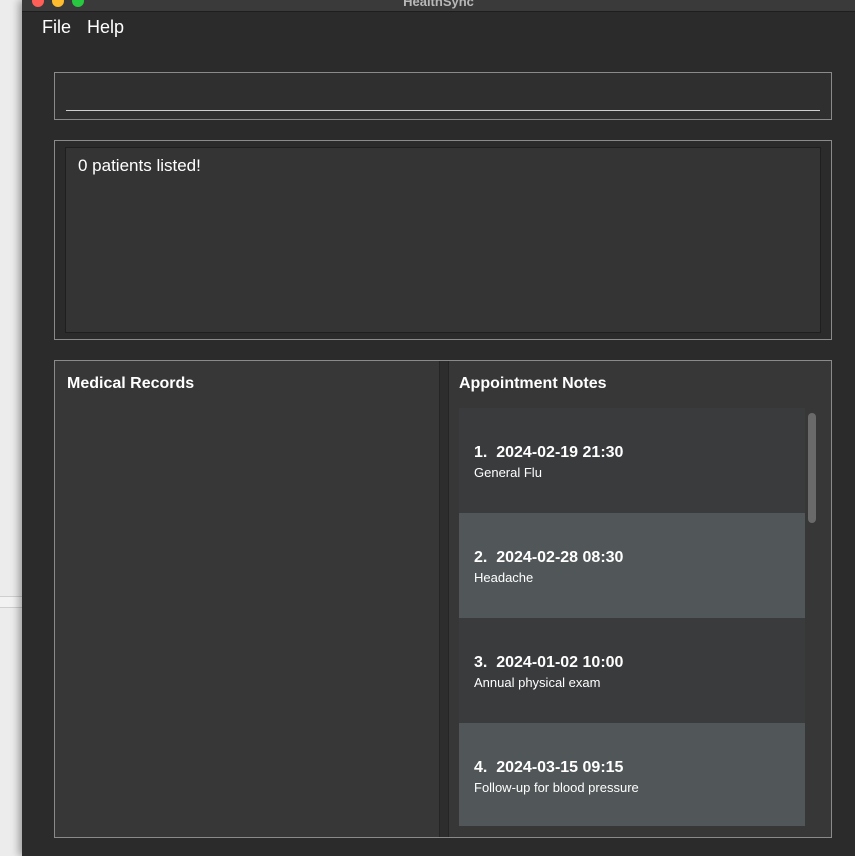  Describe the element at coordinates (560, 662) in the screenshot. I see `note-datetime: 2024-01-02 10:00` at that location.